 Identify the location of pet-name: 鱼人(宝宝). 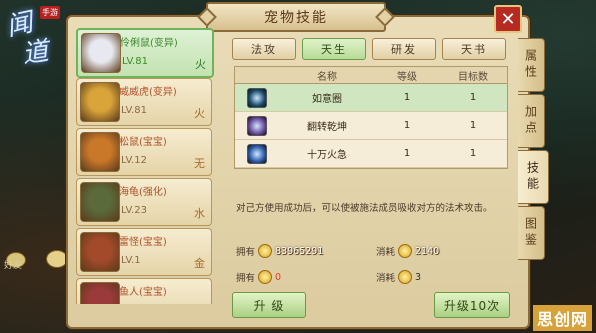
(143, 292).